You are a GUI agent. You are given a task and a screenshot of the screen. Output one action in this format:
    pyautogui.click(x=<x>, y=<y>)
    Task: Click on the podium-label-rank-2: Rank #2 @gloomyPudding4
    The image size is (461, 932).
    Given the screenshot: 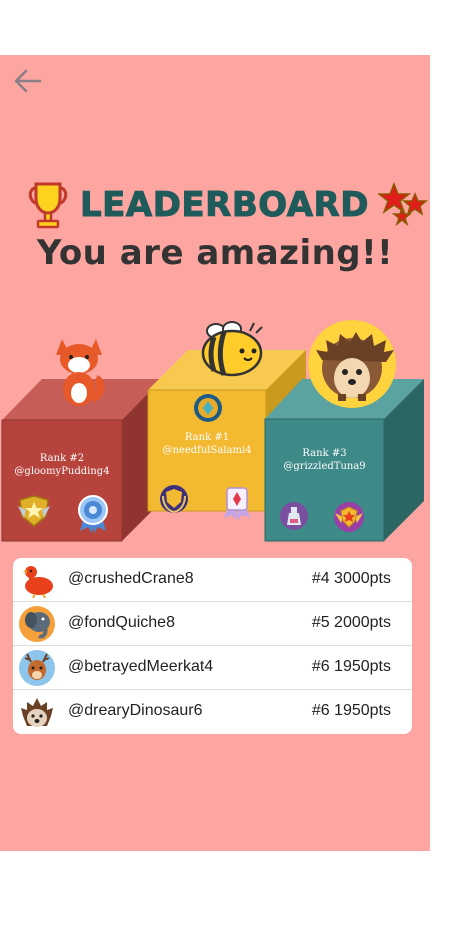 What is the action you would take?
    pyautogui.click(x=62, y=465)
    